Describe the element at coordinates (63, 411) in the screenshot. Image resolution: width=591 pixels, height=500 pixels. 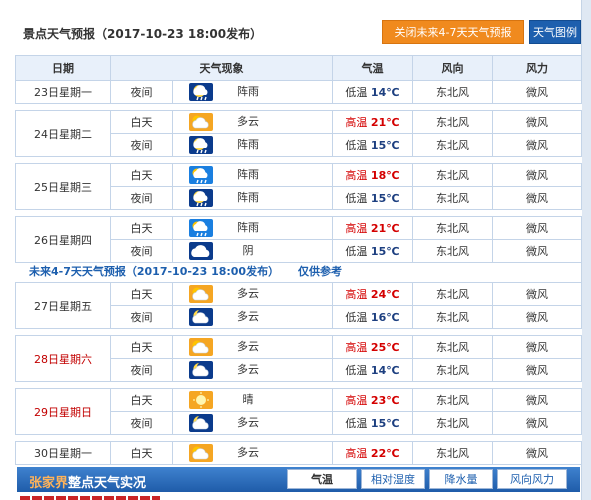
I see `date-cell: 29日星期日` at that location.